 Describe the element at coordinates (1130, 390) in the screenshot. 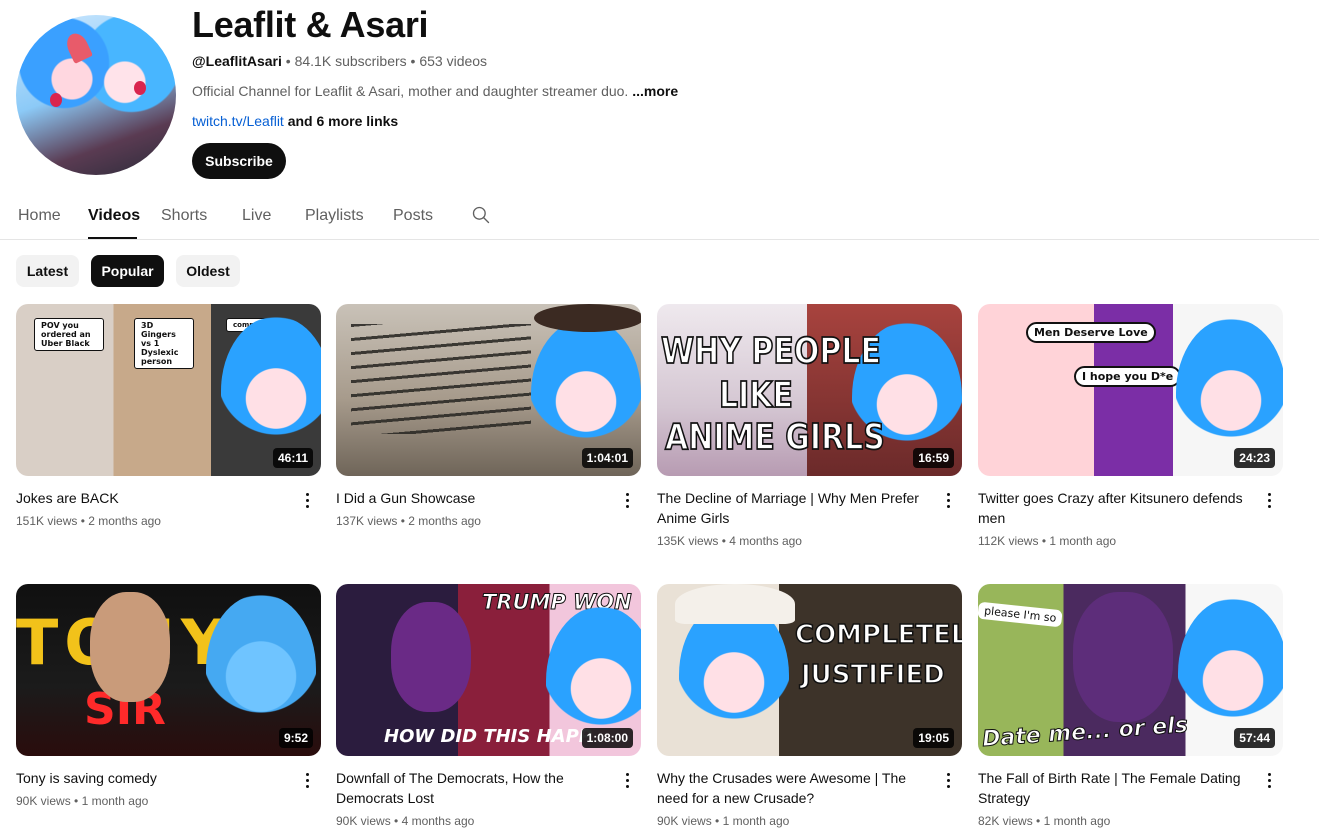

I see `video-thumbnail: Men Deserve Love I hope you D*e 24:23` at that location.